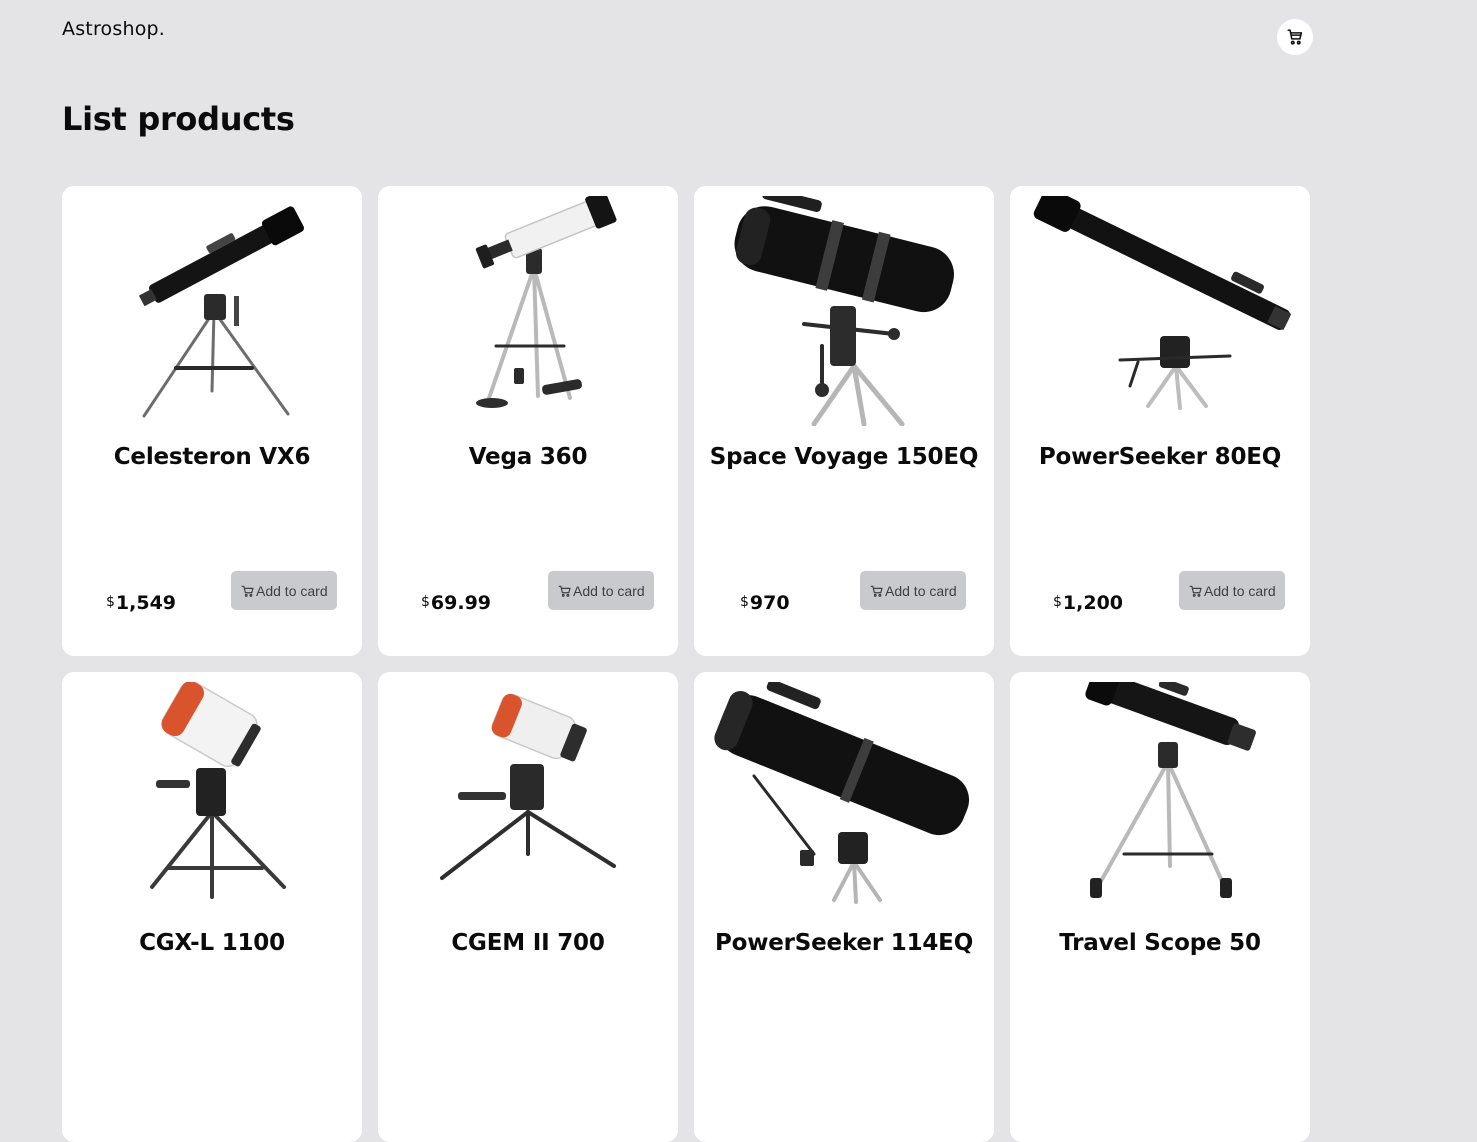 The width and height of the screenshot is (1477, 1142). What do you see at coordinates (844, 311) in the screenshot?
I see `reflector-telescope-image` at bounding box center [844, 311].